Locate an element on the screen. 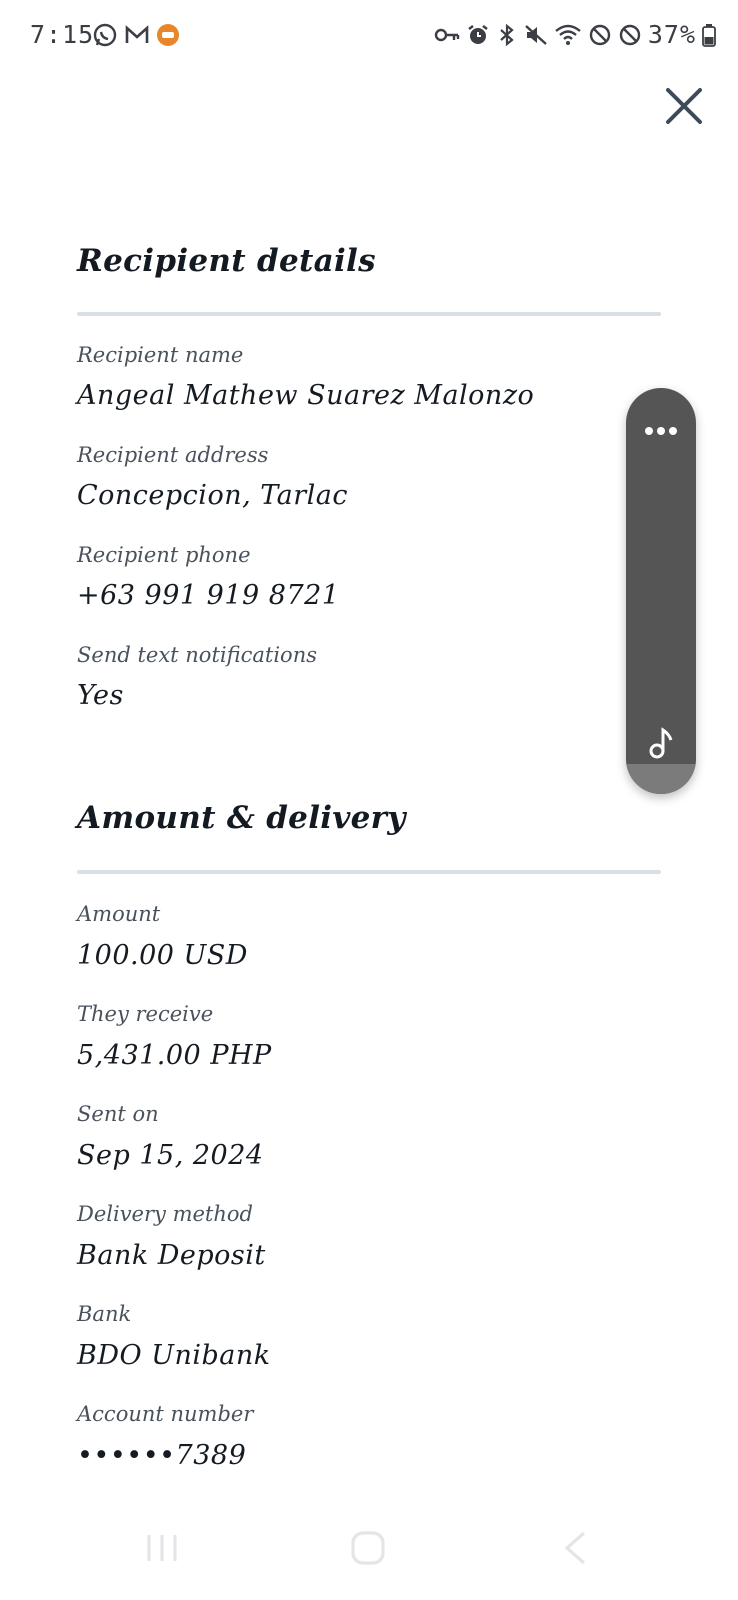 The width and height of the screenshot is (738, 1600). sent-on-label: Sent on is located at coordinates (118, 1114).